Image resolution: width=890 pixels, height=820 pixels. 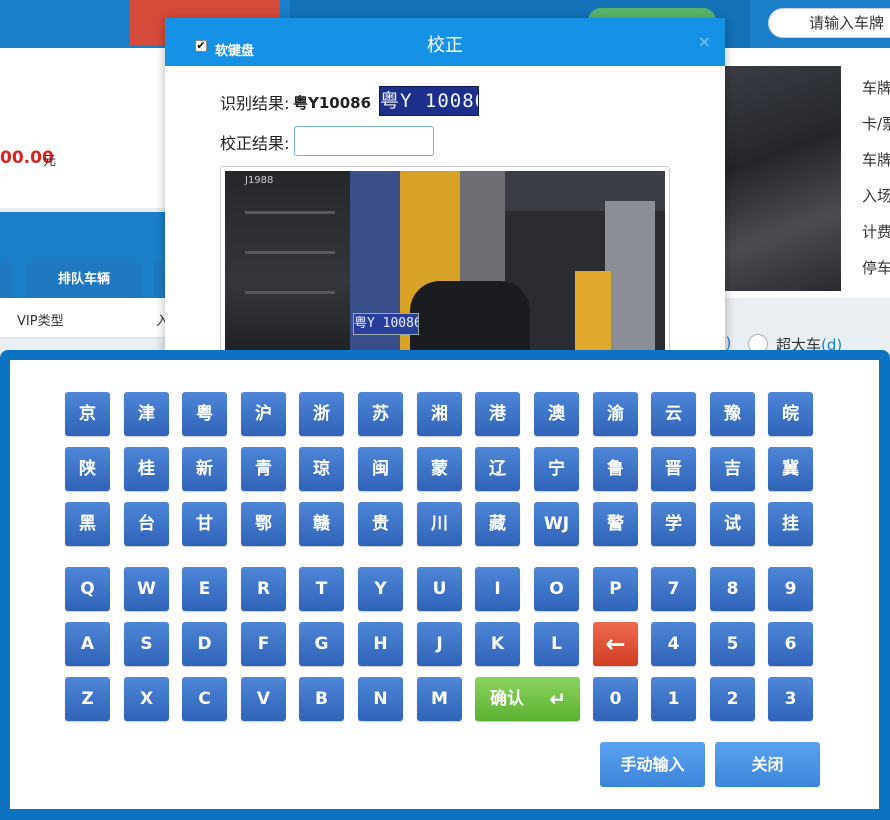 I want to click on enter-icon: ↵, so click(x=557, y=699).